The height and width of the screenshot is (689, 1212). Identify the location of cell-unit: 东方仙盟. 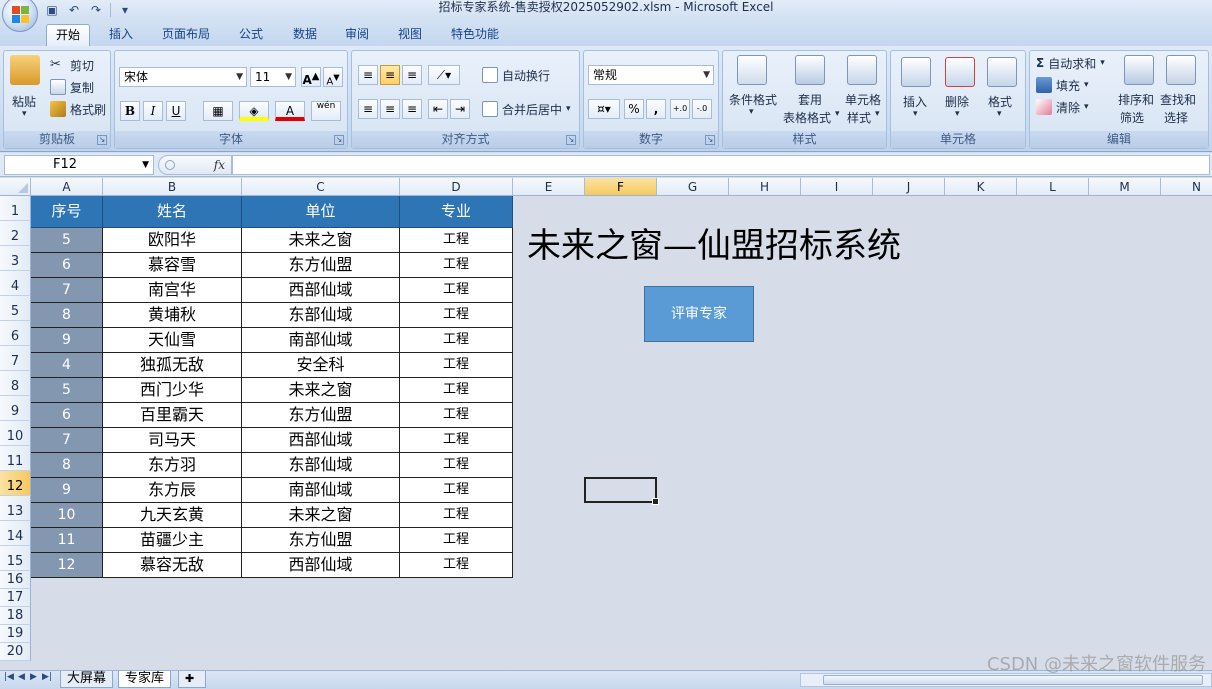
(321, 415).